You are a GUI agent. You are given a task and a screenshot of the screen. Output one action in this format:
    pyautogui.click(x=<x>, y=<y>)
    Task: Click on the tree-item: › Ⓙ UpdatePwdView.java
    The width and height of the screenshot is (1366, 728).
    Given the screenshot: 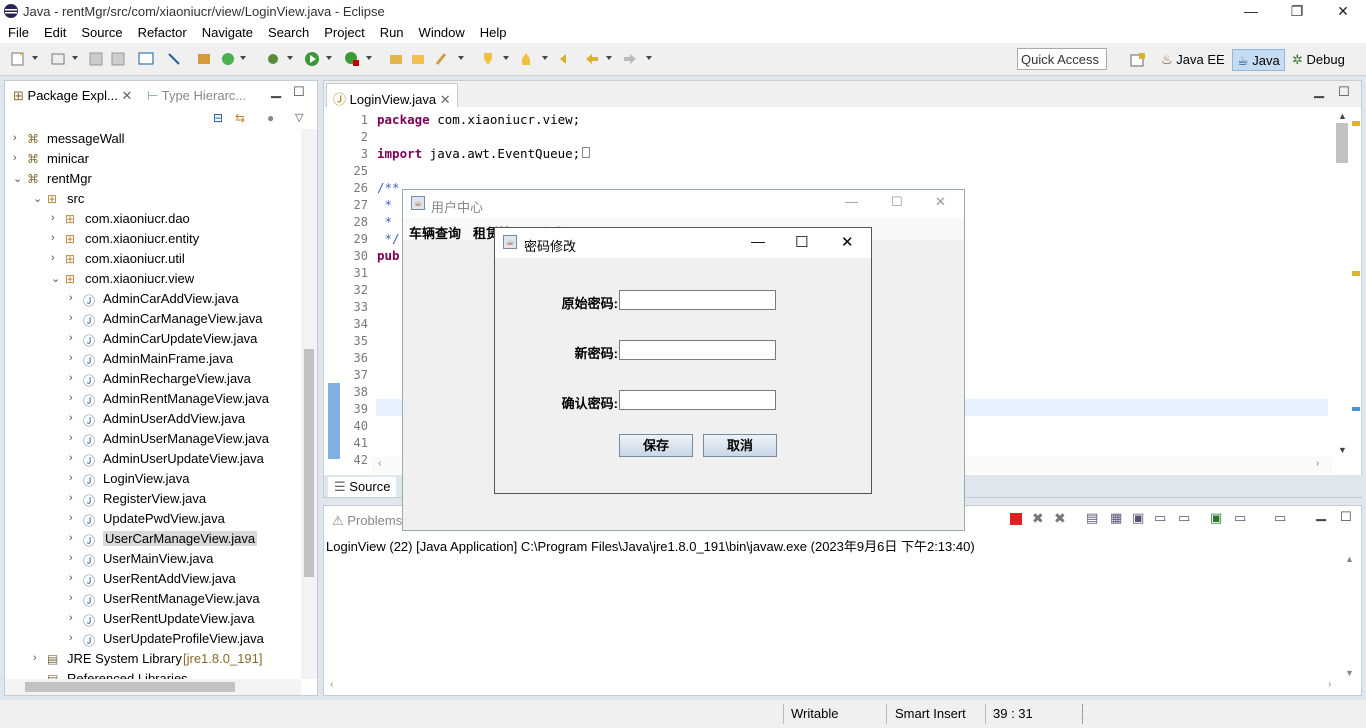 What is the action you would take?
    pyautogui.click(x=153, y=519)
    